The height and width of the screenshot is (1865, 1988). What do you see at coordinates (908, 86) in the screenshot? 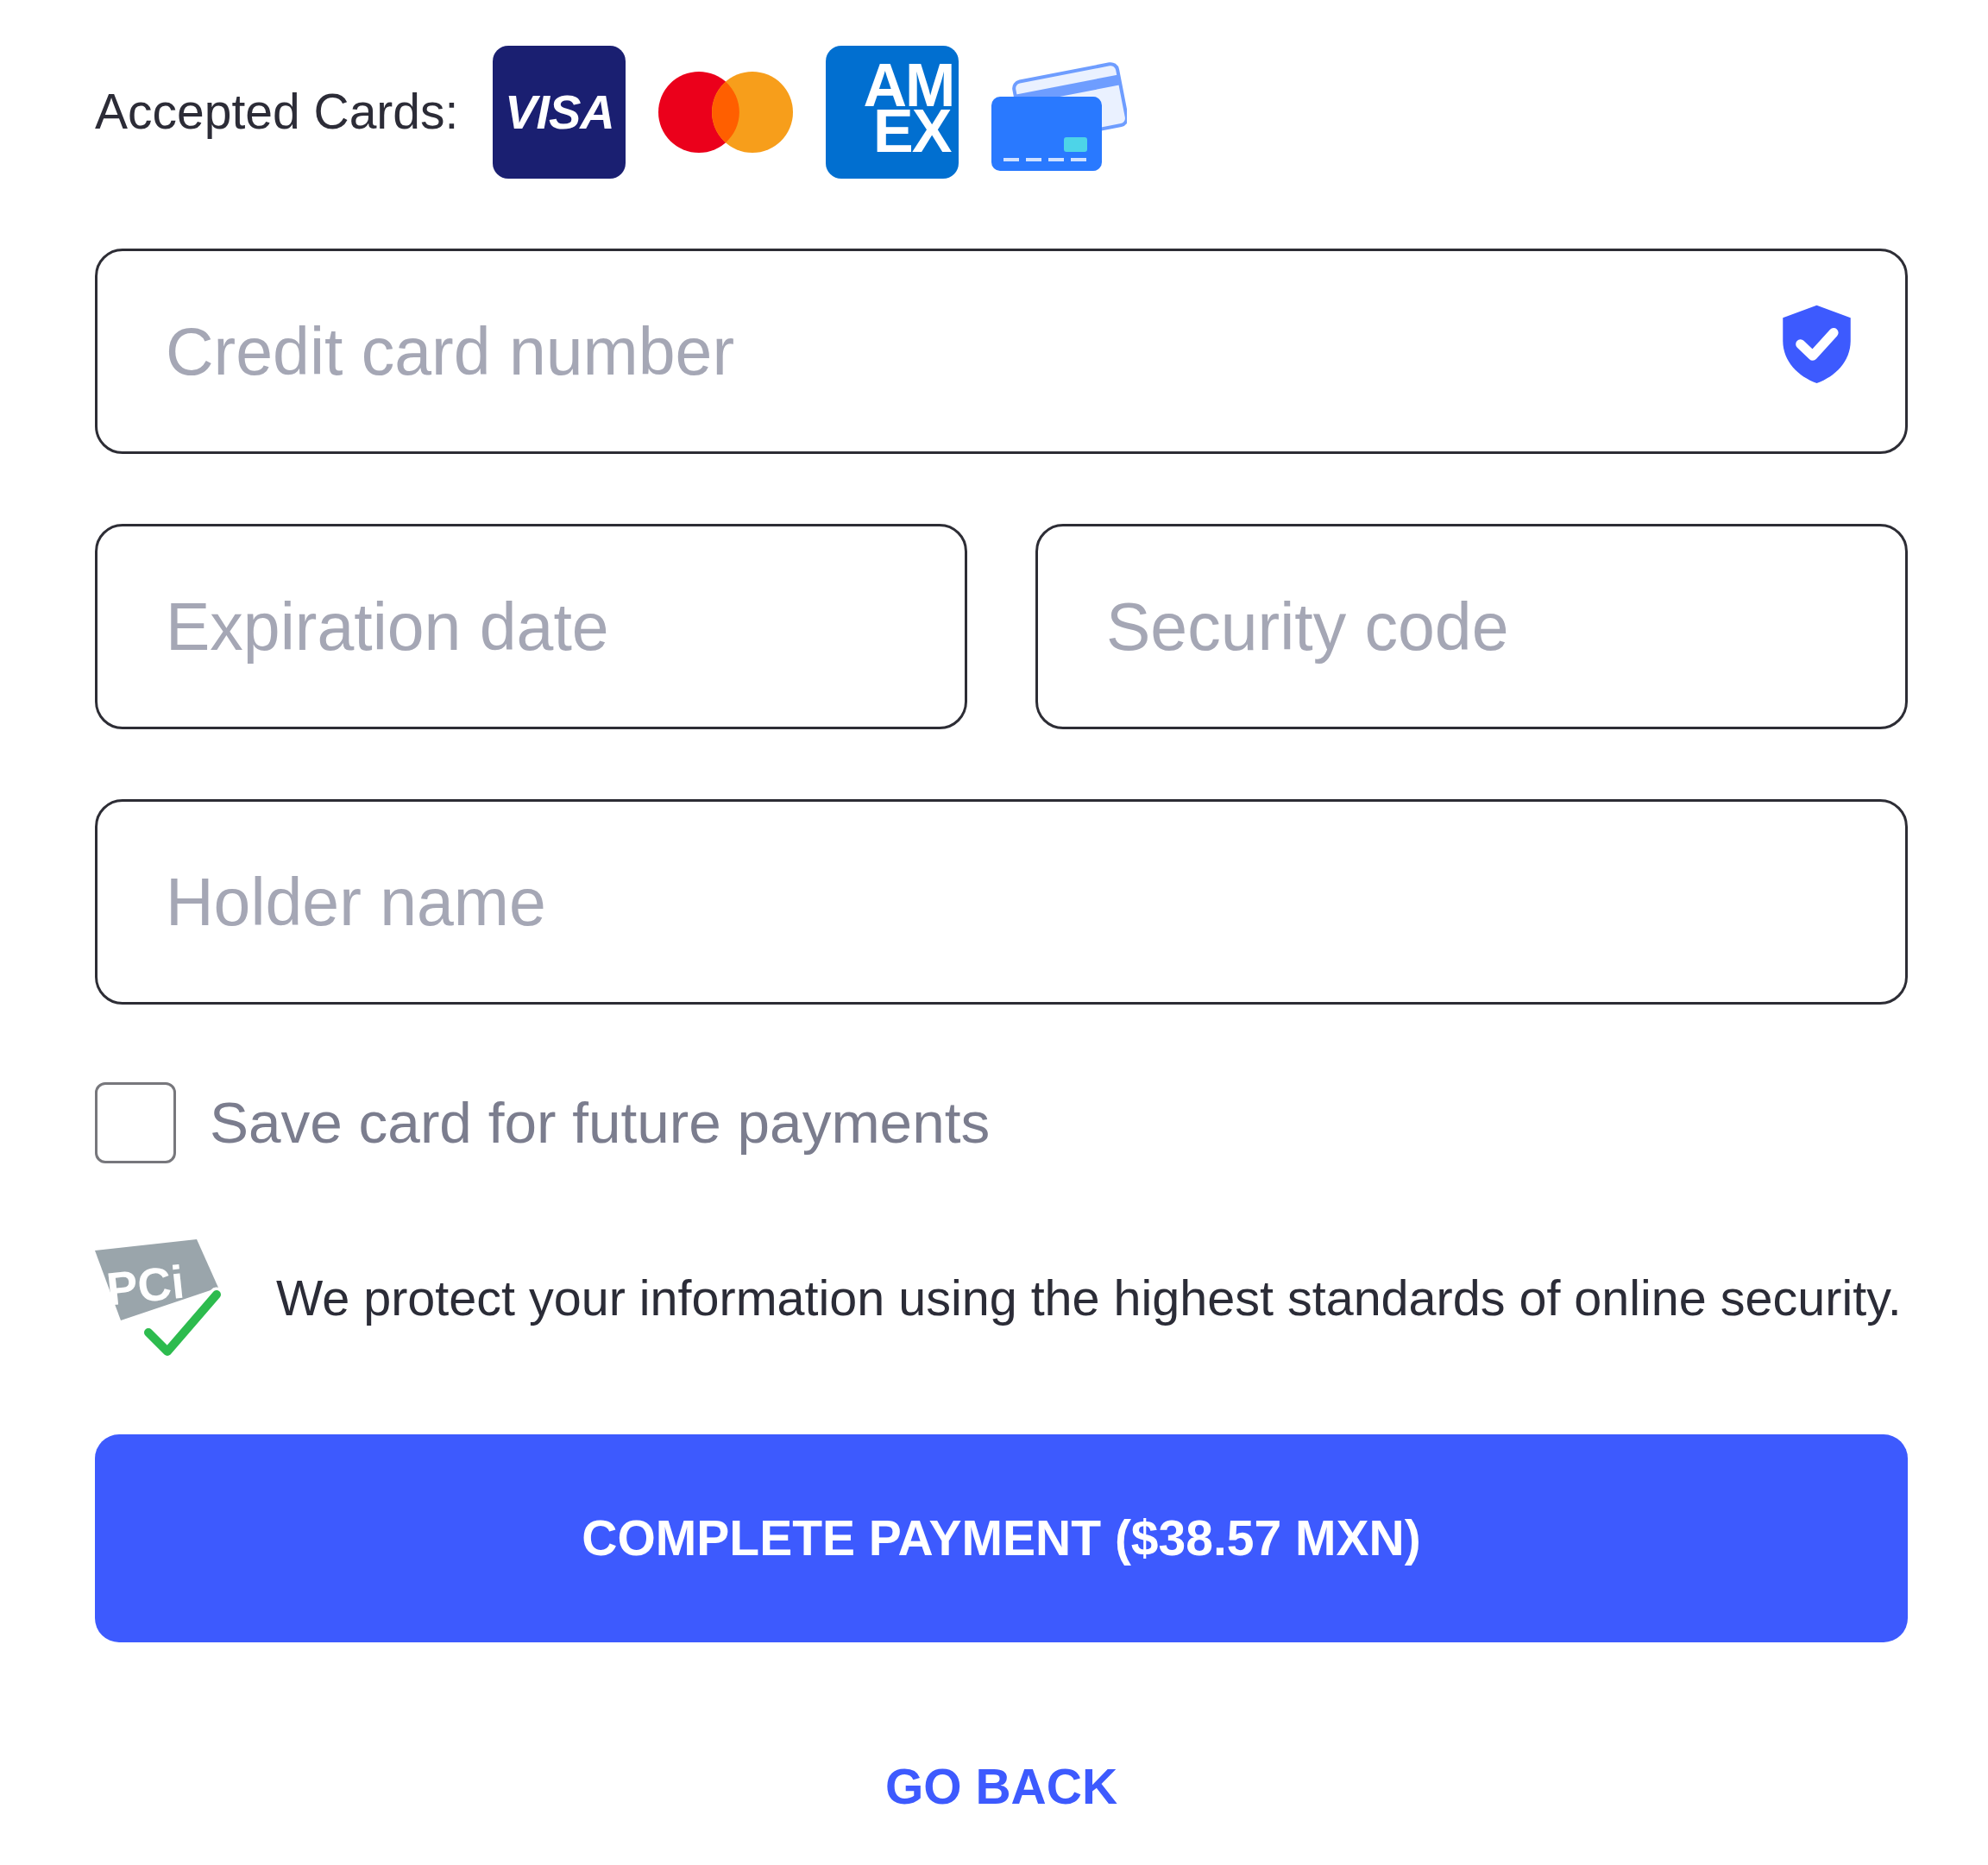
I see `logo-text: AM` at bounding box center [908, 86].